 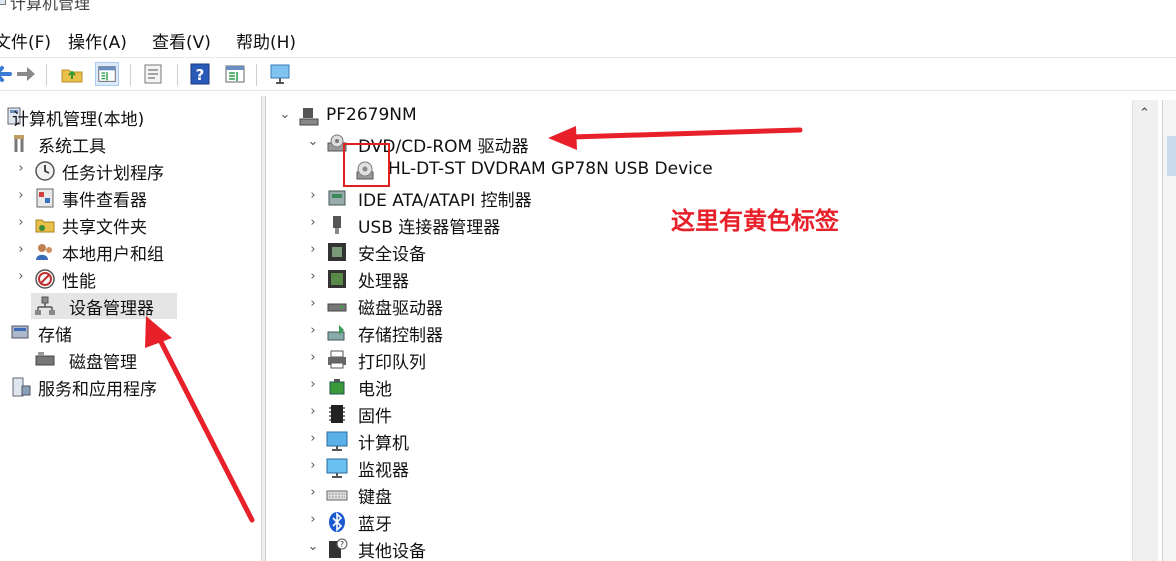 I want to click on menu-help: 帮助(H), so click(x=266, y=40).